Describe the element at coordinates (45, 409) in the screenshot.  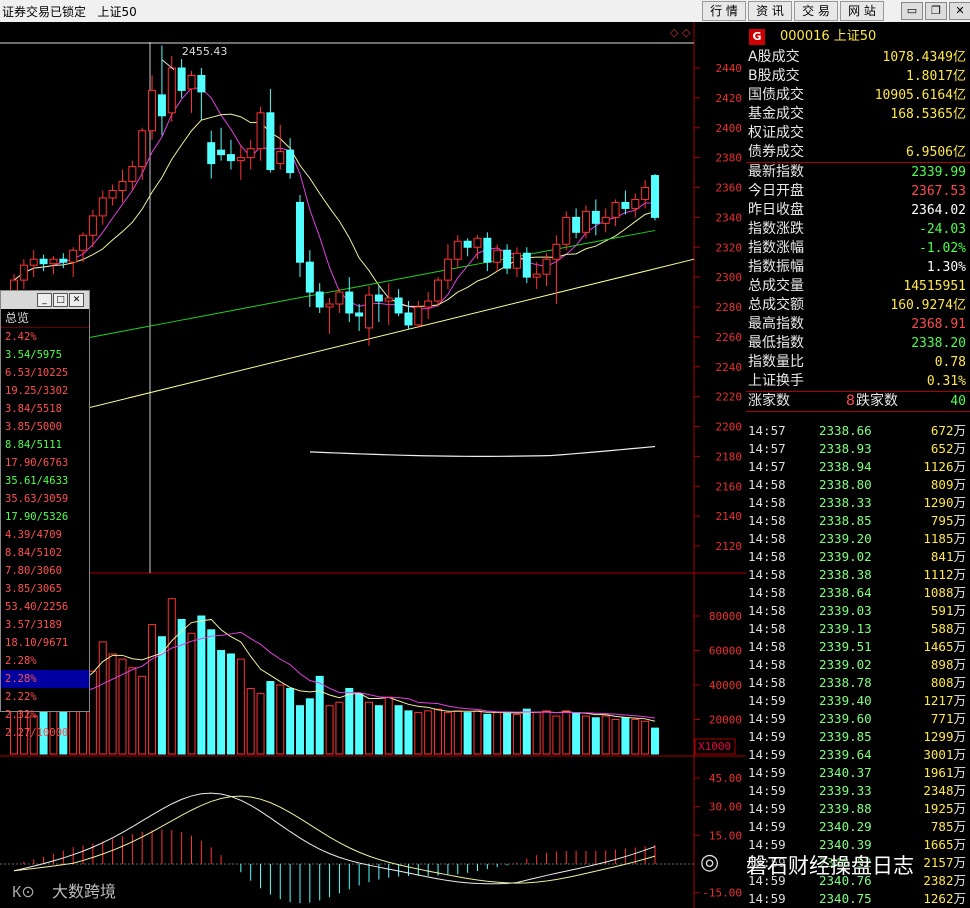
I see `popup-item: 3.84/5518` at that location.